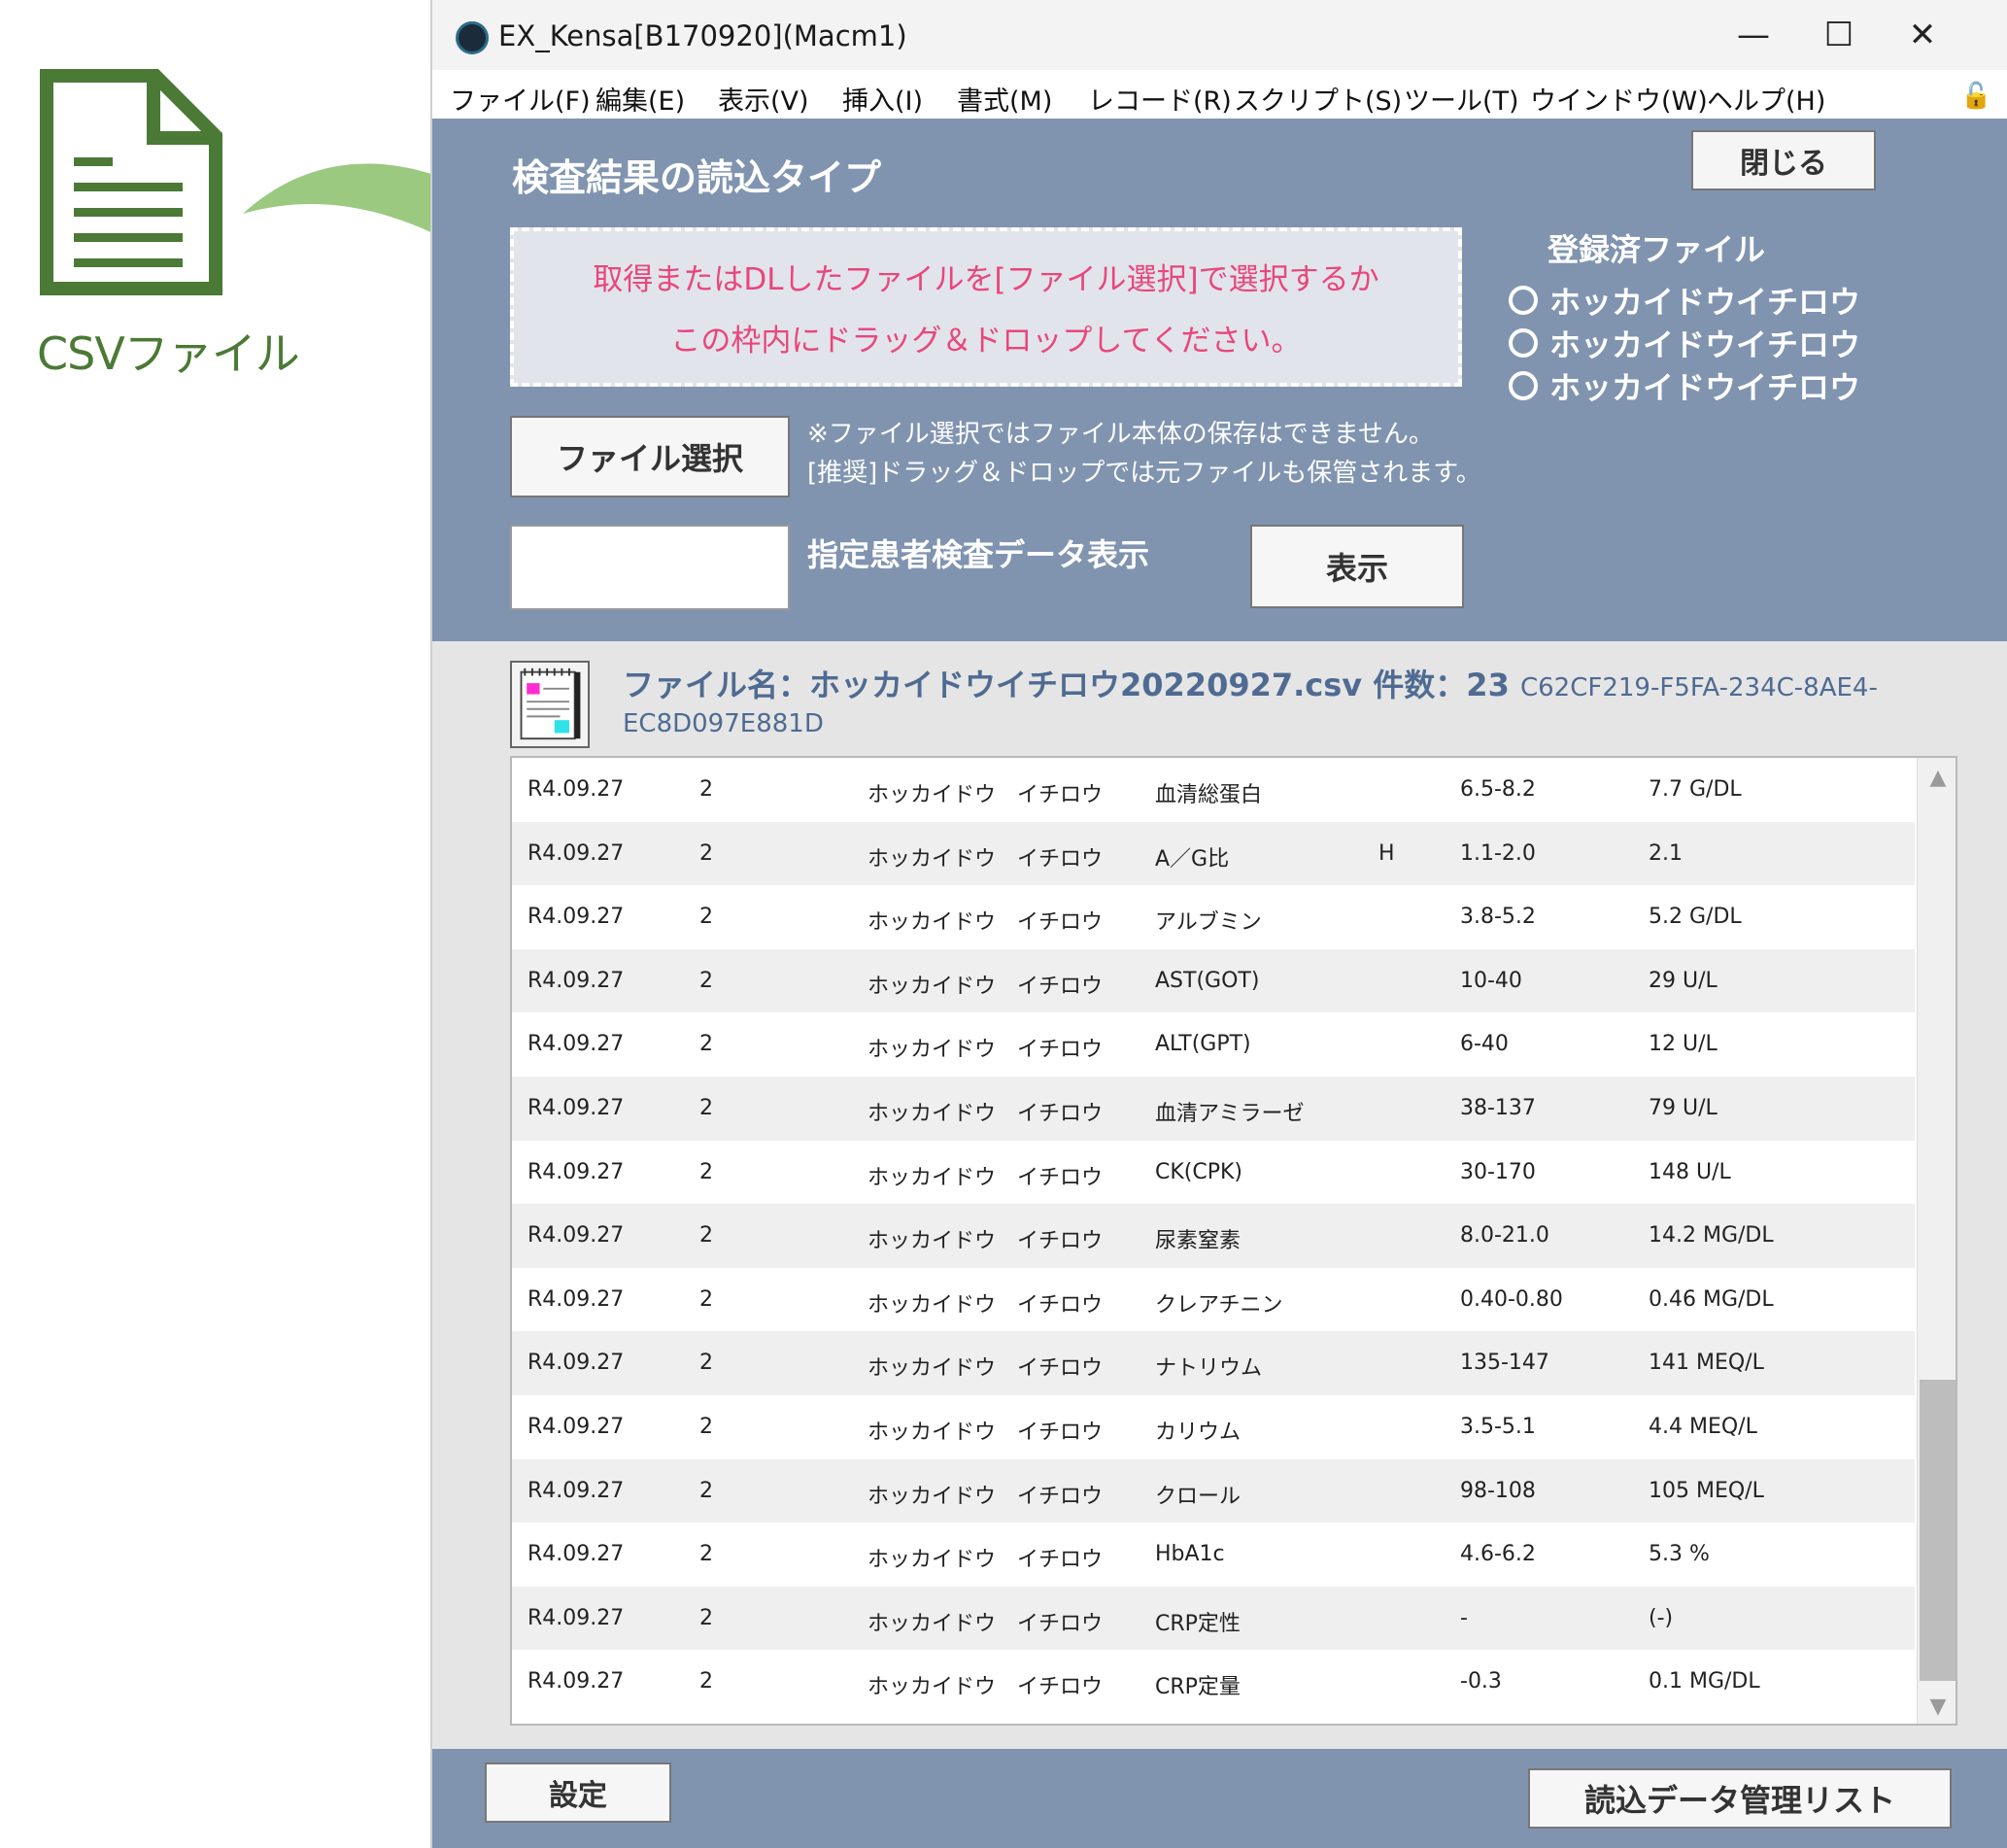  Describe the element at coordinates (1619, 99) in the screenshot. I see `menu-window: ウインドウ(W)` at that location.